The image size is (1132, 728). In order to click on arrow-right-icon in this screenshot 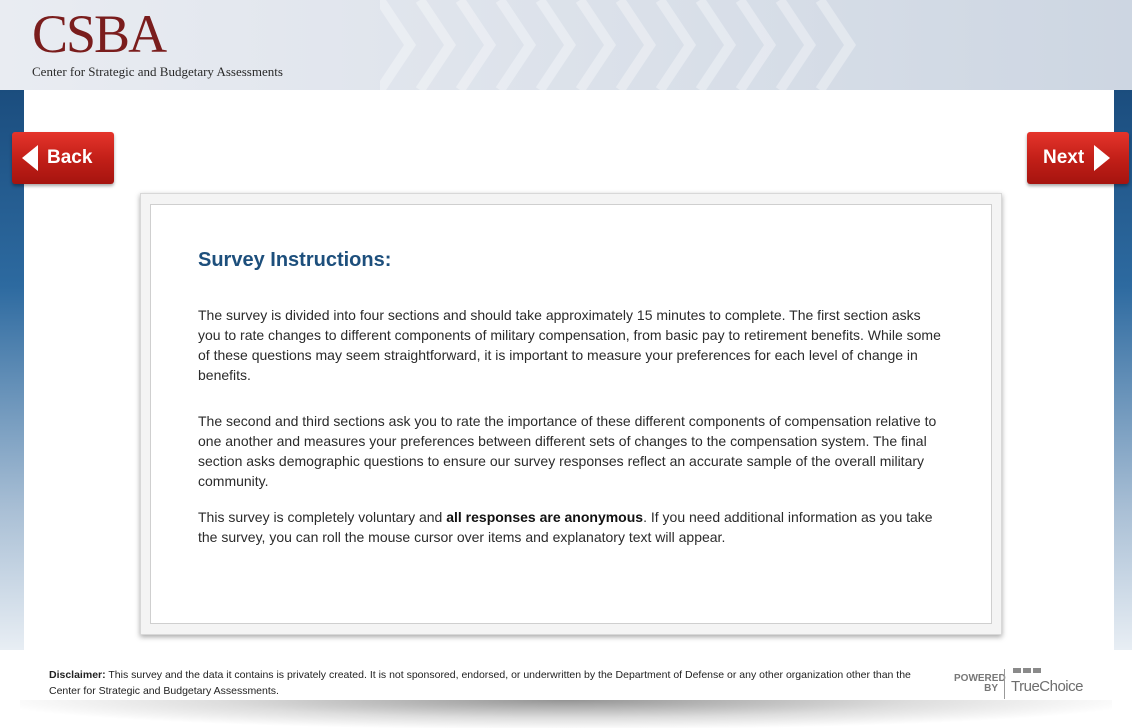, I will do `click(1102, 158)`.